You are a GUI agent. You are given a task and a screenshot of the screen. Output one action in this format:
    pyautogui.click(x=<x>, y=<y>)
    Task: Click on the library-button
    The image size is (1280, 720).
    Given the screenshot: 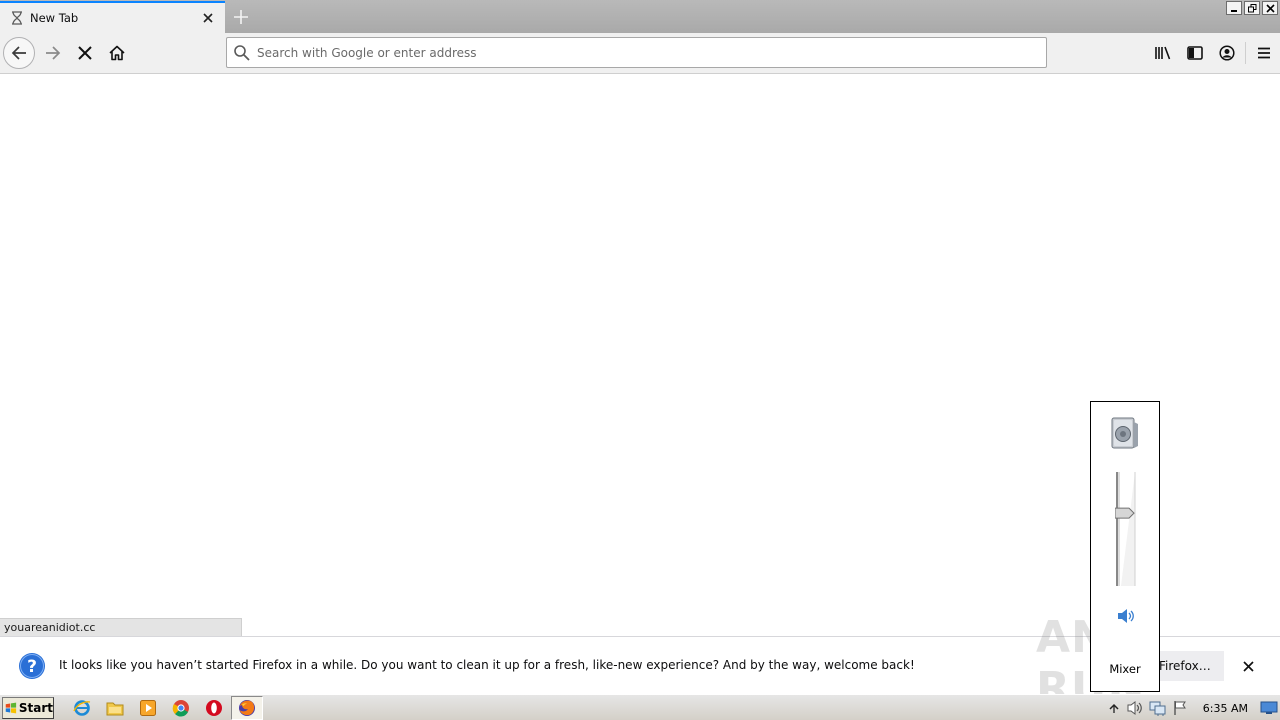 What is the action you would take?
    pyautogui.click(x=1163, y=53)
    